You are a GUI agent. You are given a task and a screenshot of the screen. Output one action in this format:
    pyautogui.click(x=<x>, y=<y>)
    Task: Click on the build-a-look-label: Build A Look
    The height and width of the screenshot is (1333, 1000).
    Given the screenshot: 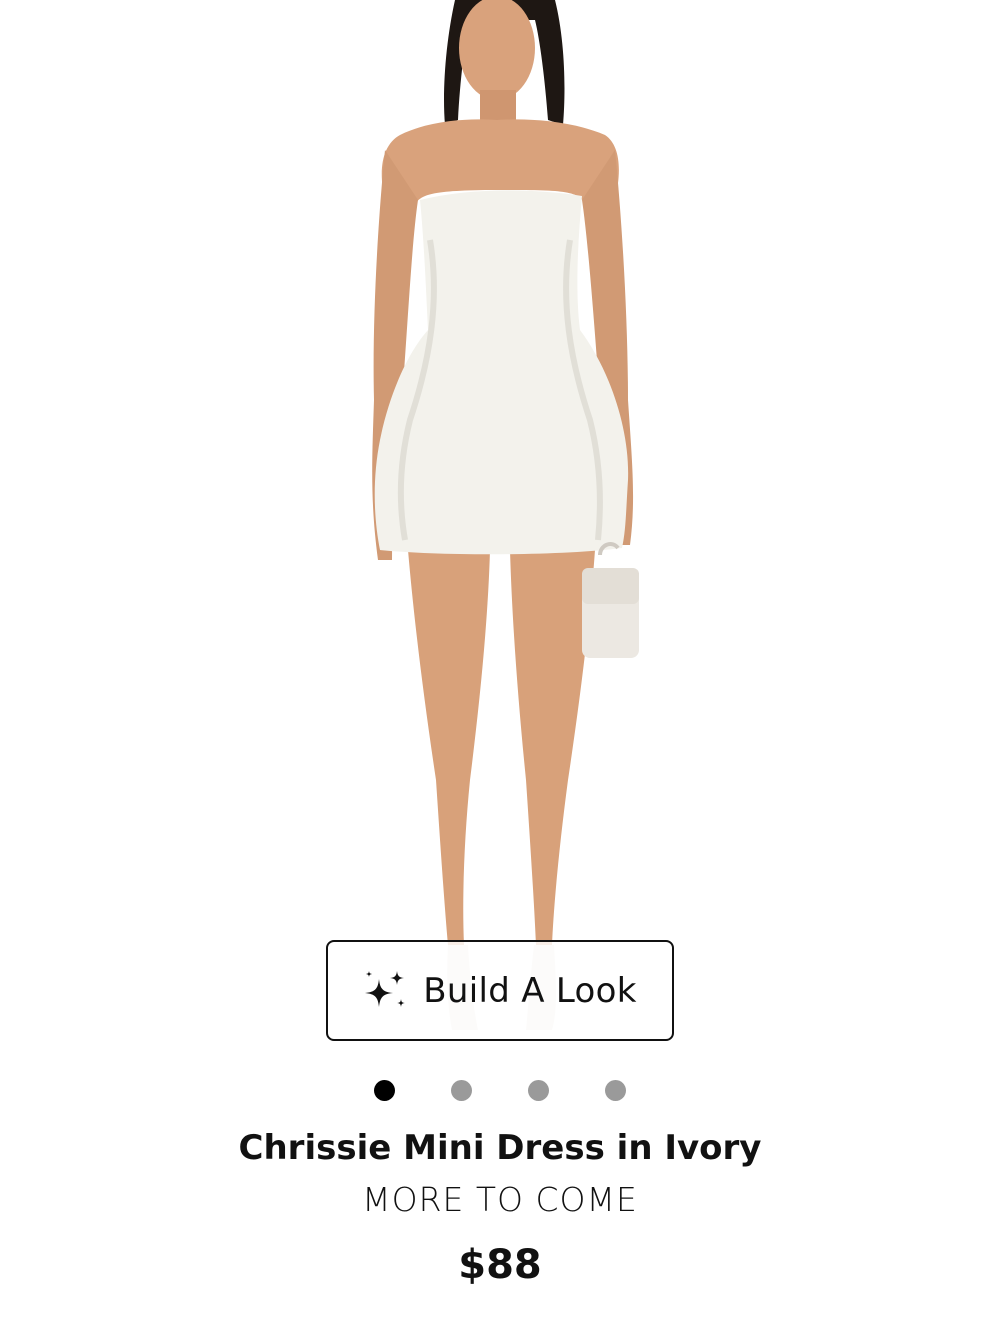 What is the action you would take?
    pyautogui.click(x=530, y=990)
    